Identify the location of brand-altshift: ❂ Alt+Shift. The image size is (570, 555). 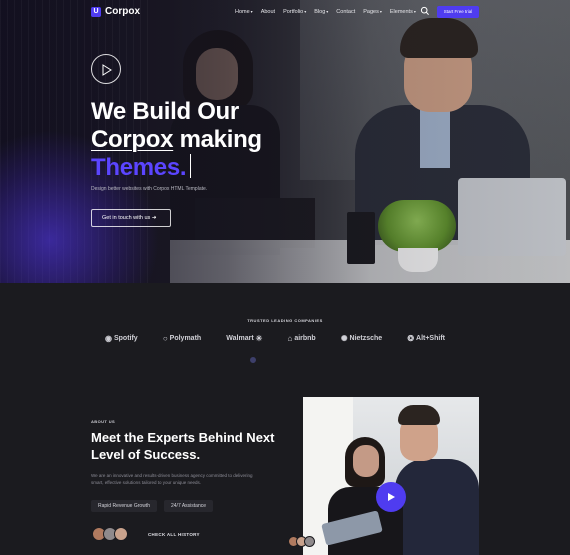
(426, 338).